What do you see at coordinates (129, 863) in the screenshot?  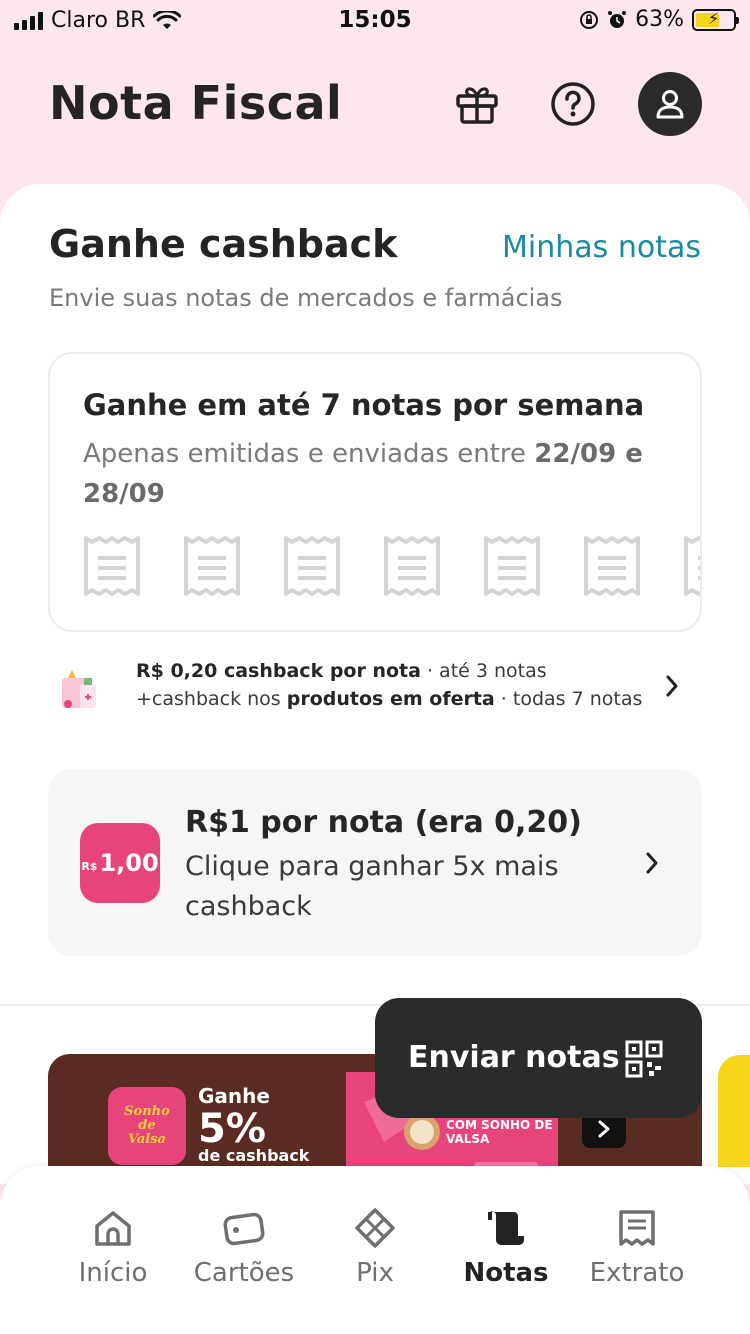 I see `badge-amount: 1,00` at bounding box center [129, 863].